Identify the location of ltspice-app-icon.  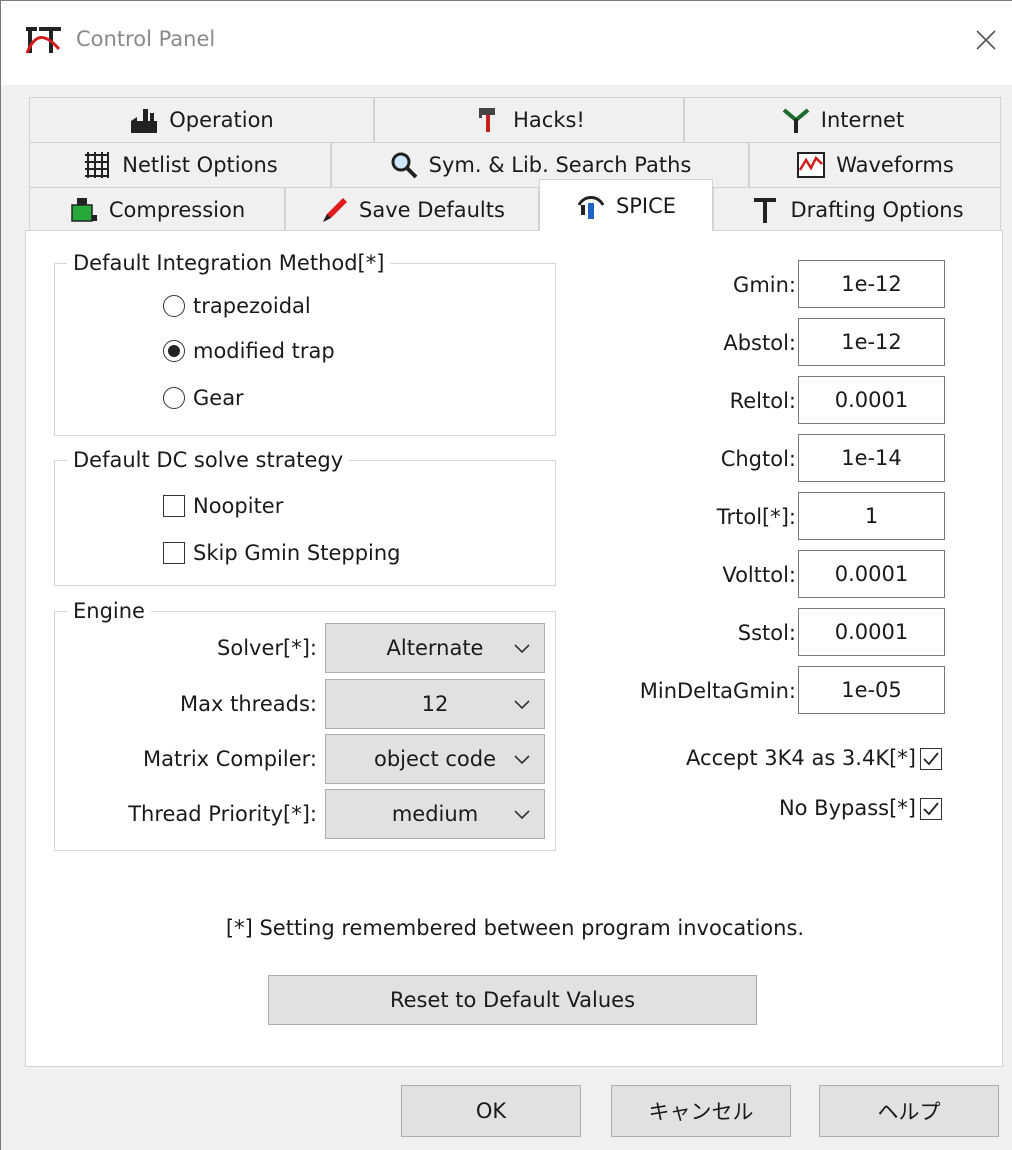
(43, 40).